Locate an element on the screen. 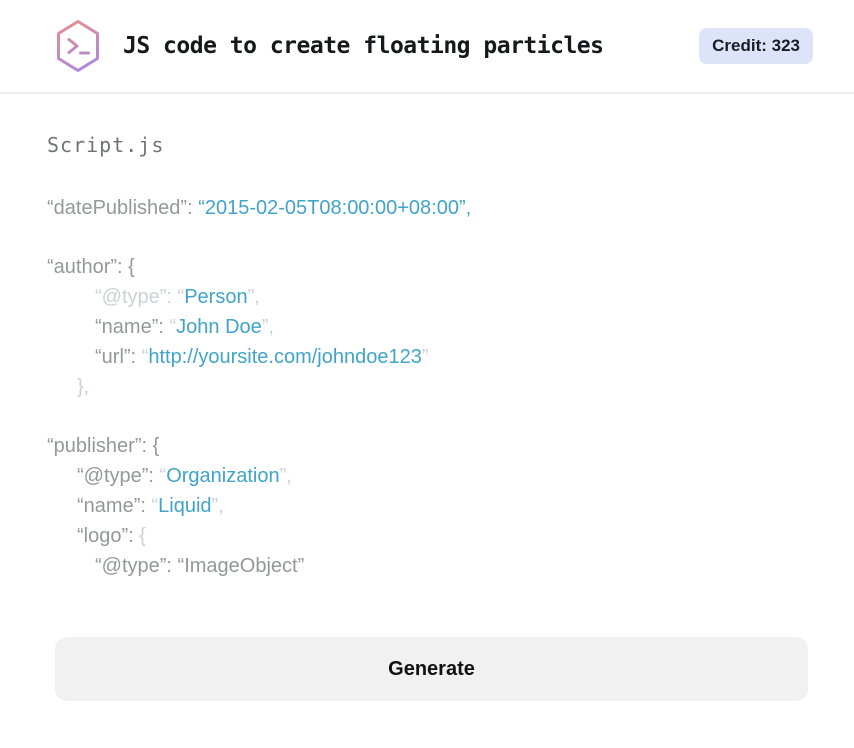  code-value: Liquid is located at coordinates (185, 506).